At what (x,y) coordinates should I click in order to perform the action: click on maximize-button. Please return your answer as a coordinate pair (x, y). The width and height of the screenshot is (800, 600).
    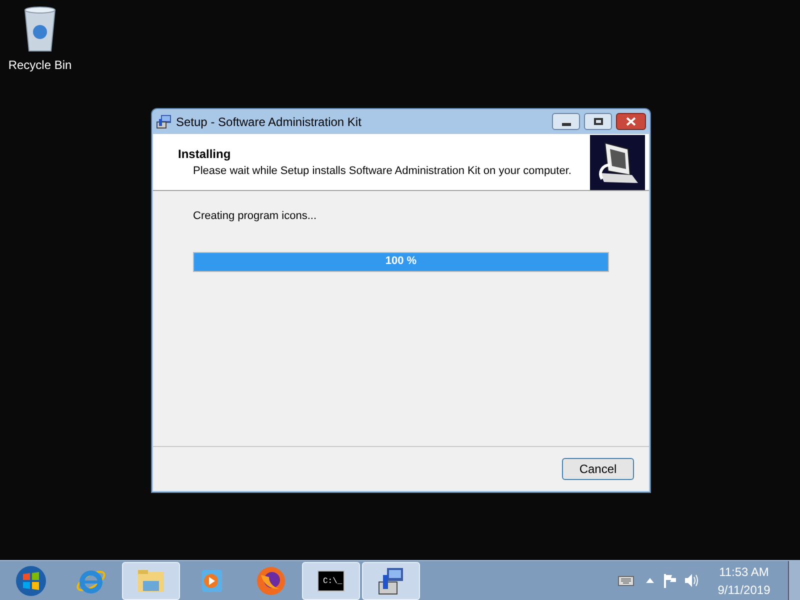
    Looking at the image, I should click on (598, 121).